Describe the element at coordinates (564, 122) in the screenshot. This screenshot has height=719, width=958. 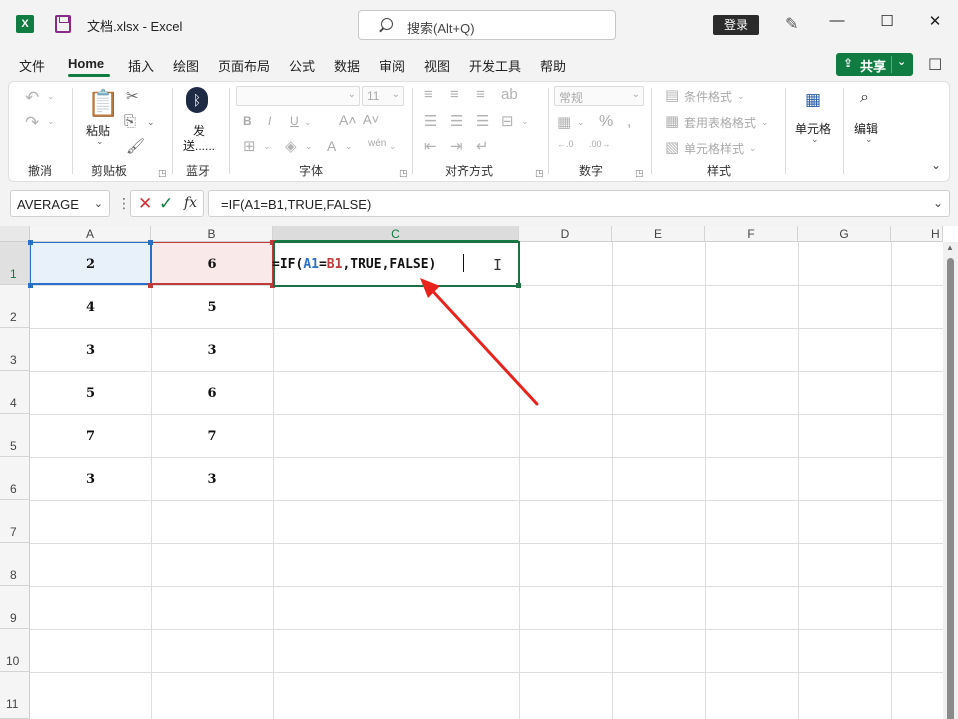
I see `accounting-format-icon: ▦` at that location.